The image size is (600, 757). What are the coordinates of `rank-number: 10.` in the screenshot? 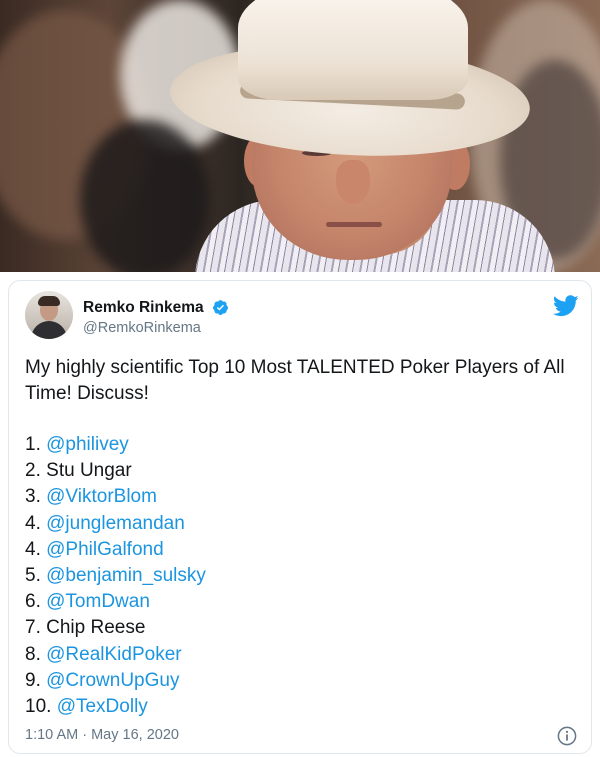 It's located at (38, 707).